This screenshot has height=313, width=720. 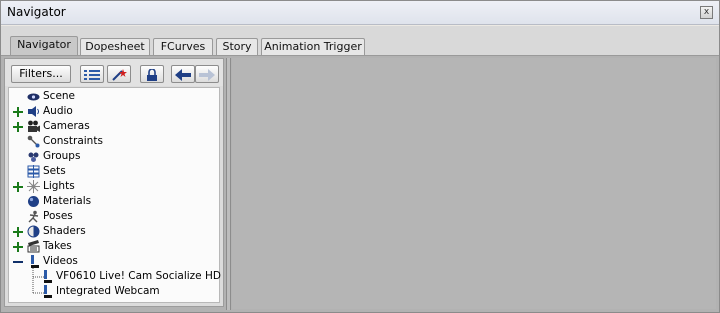 I want to click on close-icon: x, so click(x=706, y=12).